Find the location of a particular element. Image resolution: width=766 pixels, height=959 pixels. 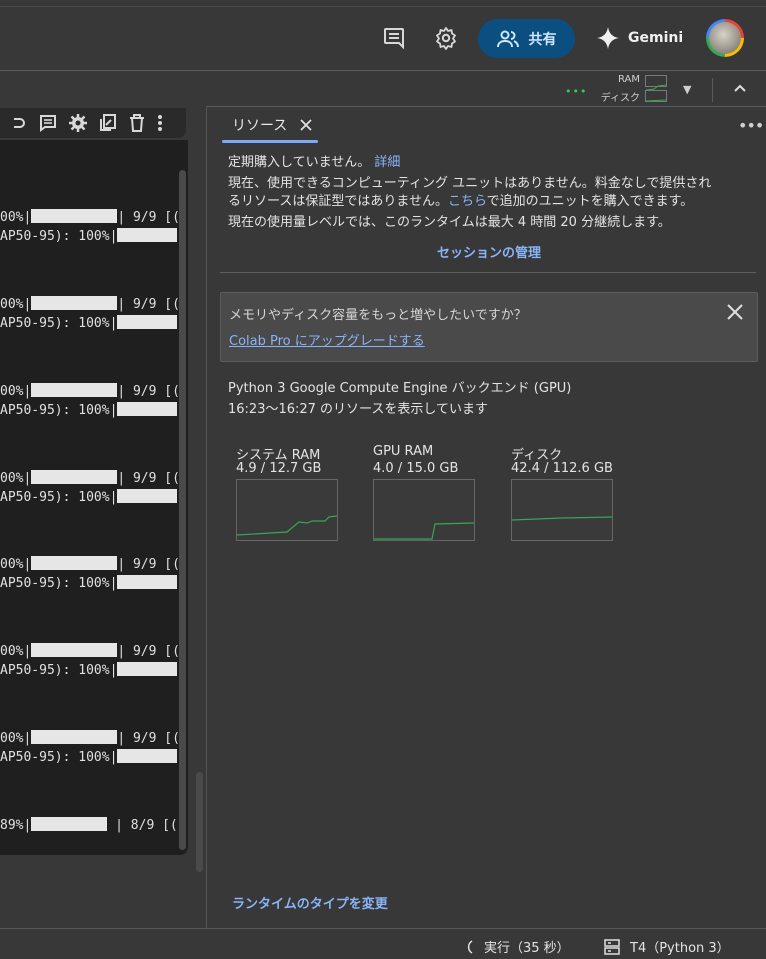

gpu-ram-title: GPU RAM is located at coordinates (403, 451).